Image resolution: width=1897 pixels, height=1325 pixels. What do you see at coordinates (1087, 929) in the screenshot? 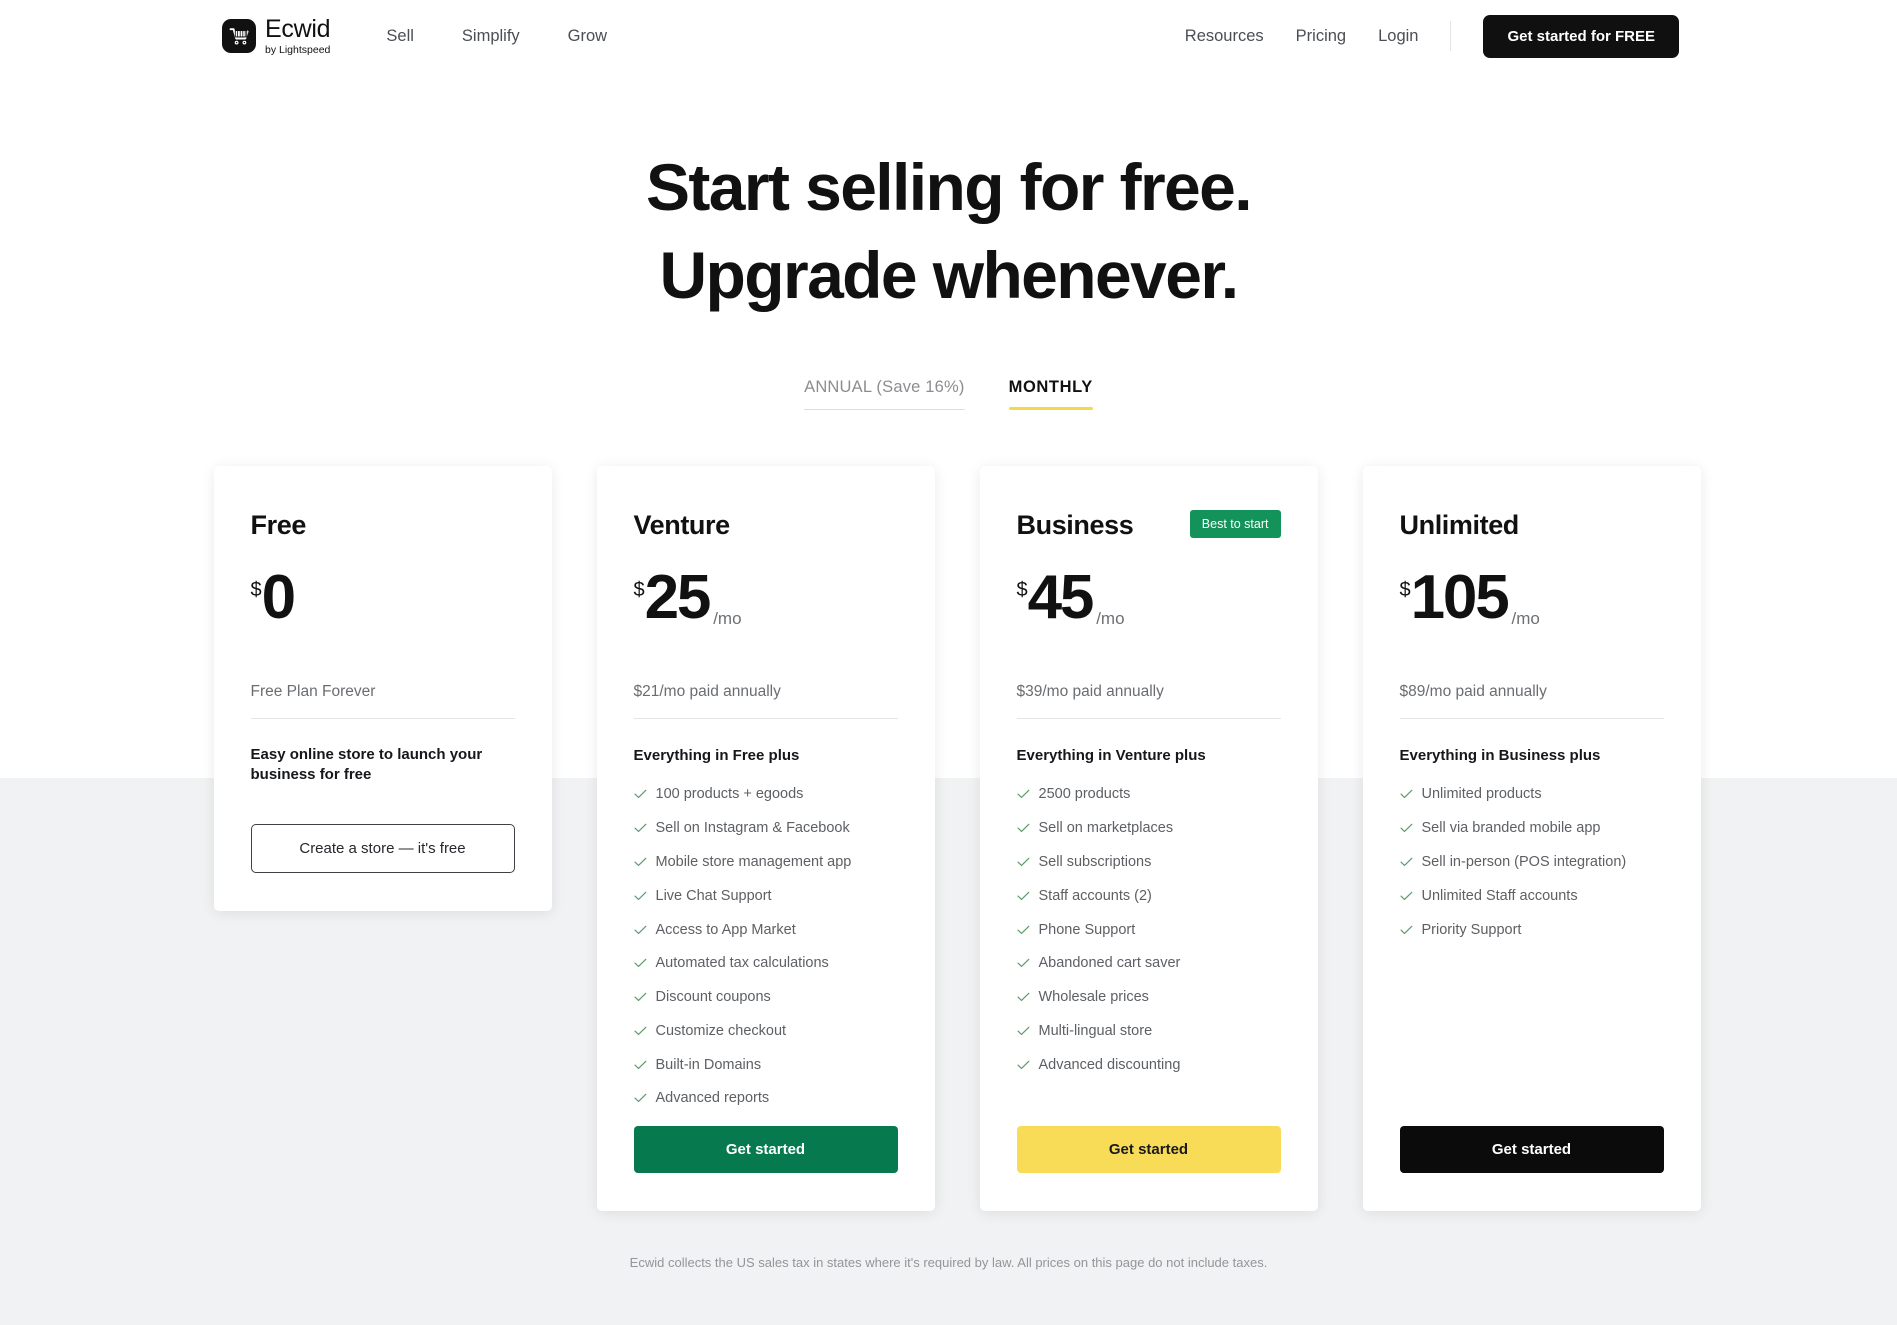
I see `feature-label: Phone Support` at bounding box center [1087, 929].